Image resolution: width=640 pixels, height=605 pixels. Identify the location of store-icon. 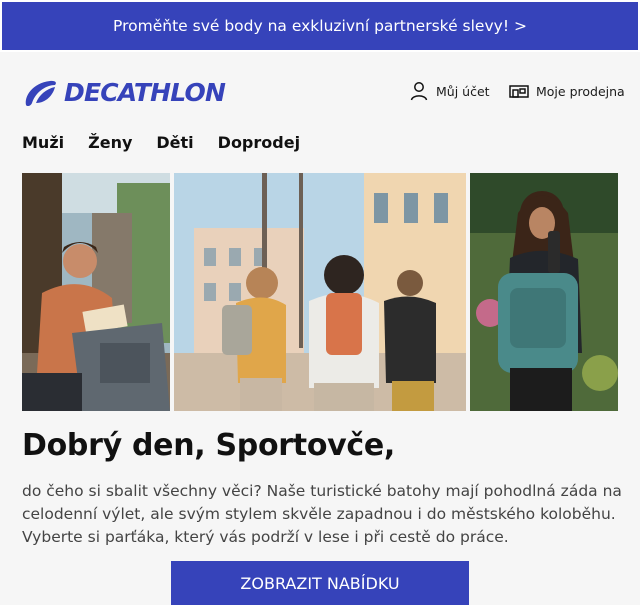
(519, 91).